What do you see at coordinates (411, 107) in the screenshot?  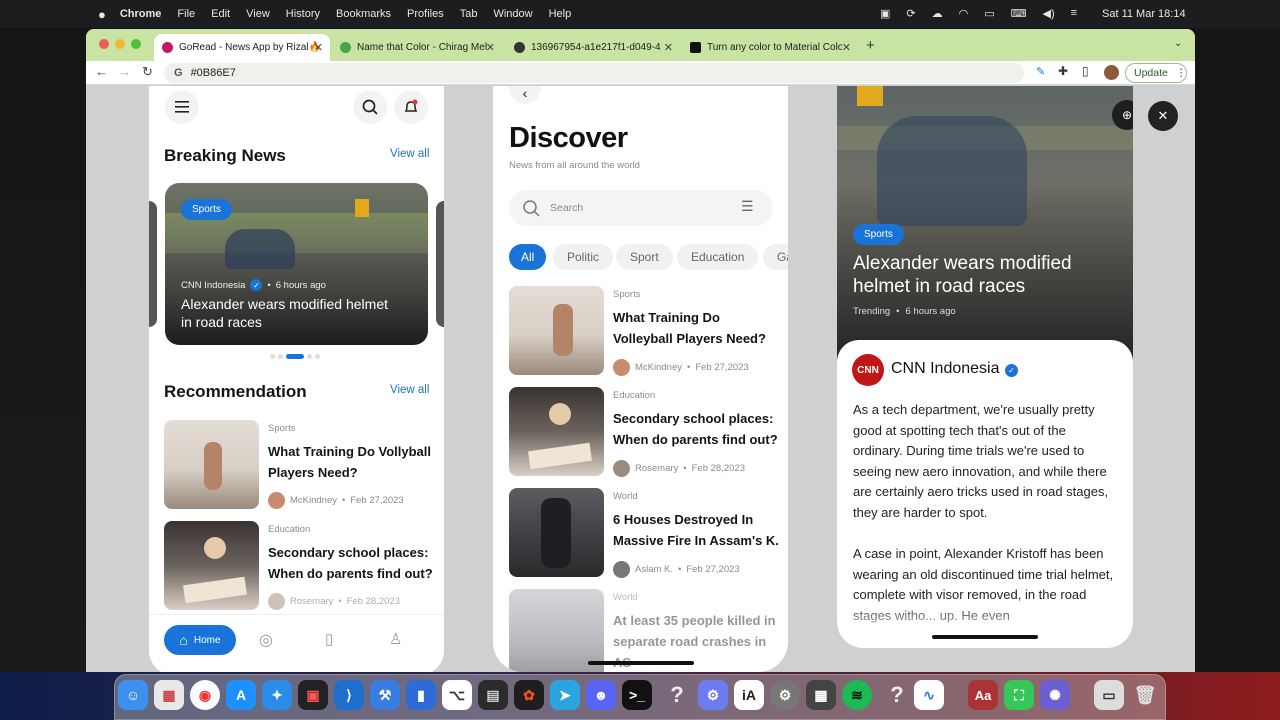 I see `notification-button` at bounding box center [411, 107].